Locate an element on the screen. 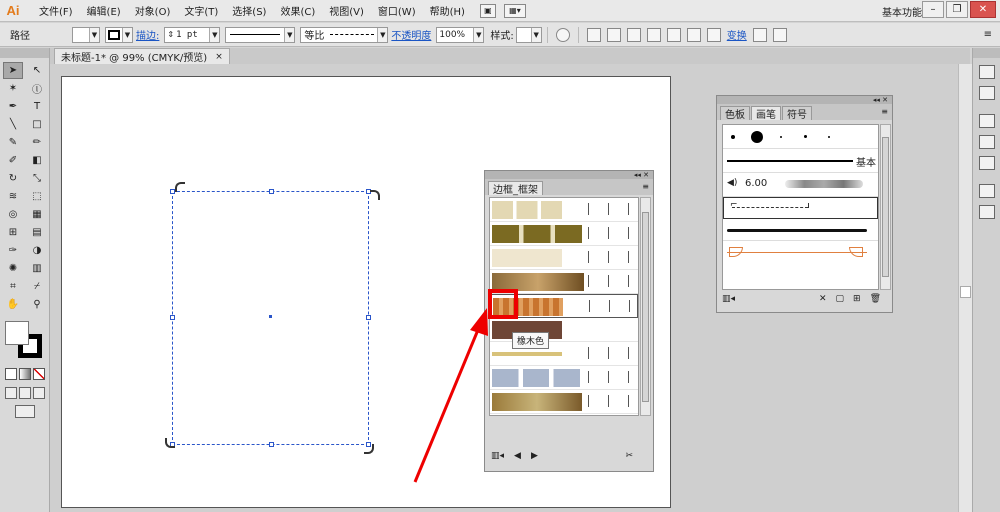  handle-bottom is located at coordinates (271, 444).